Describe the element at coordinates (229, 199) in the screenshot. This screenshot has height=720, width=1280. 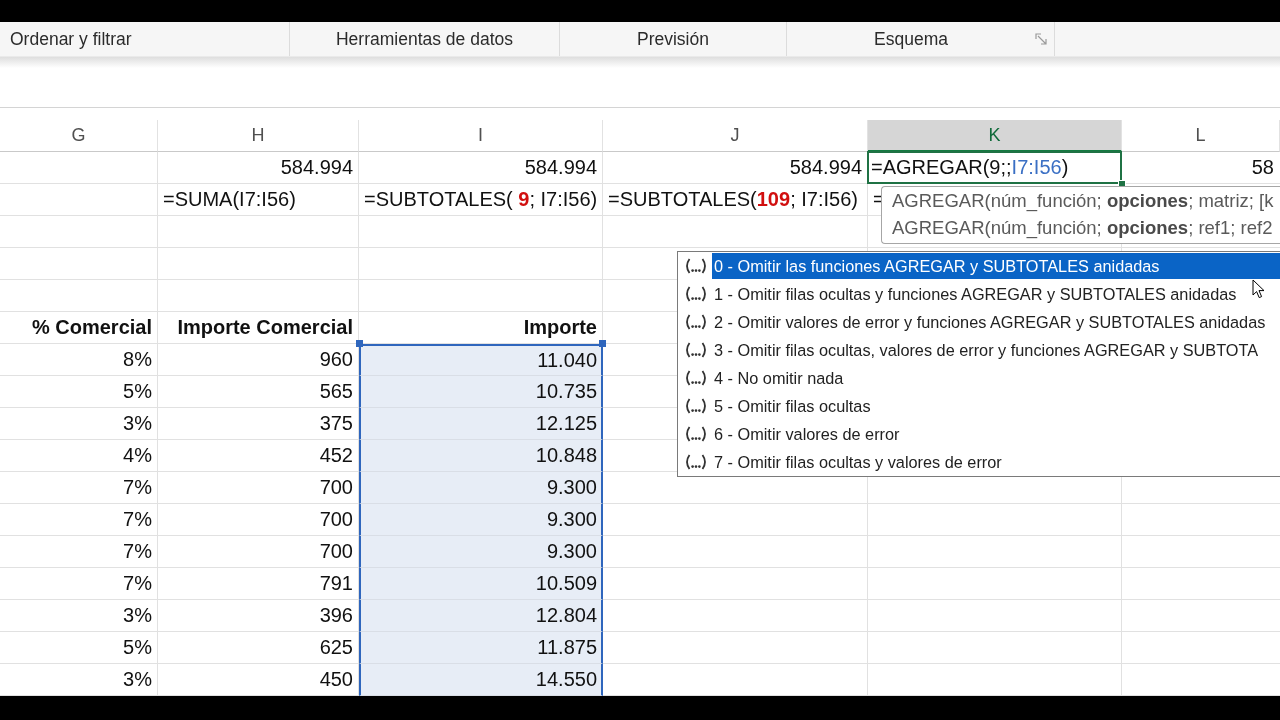
I see `table-cell-text: =SUMA(I7:I56)` at that location.